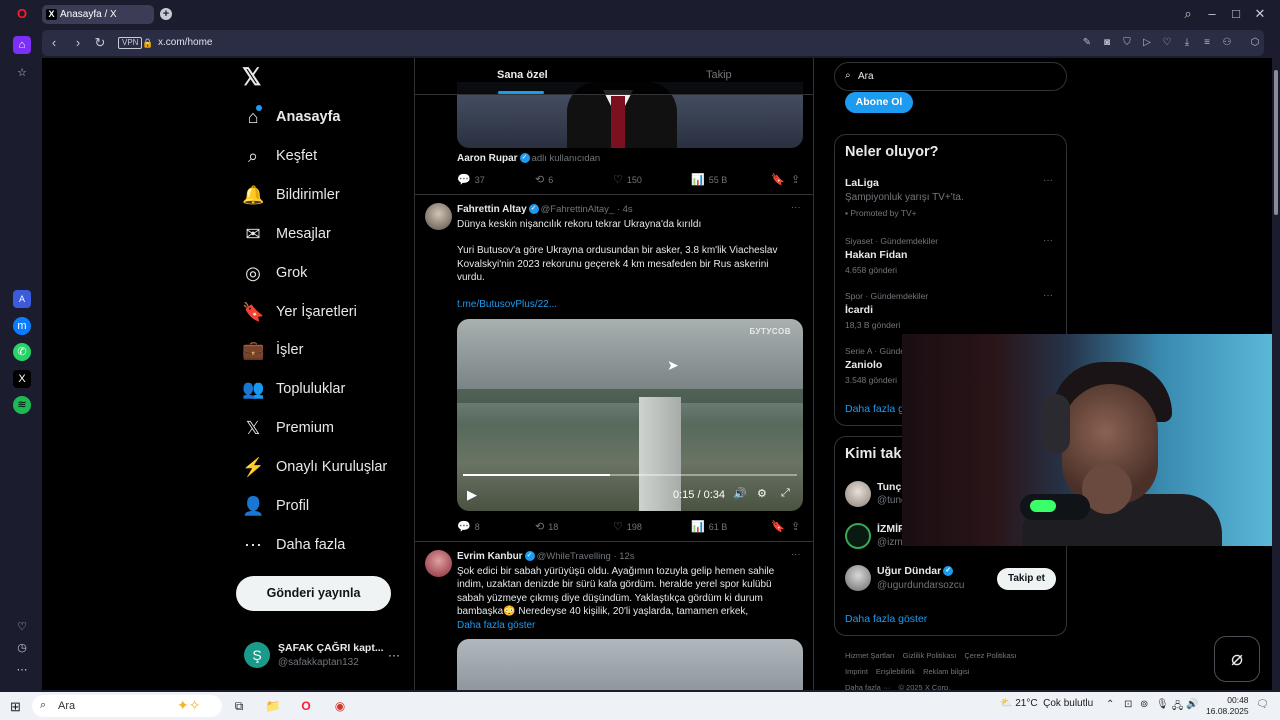  Describe the element at coordinates (627, 179) in the screenshot. I see `like-button: ♡ 150` at that location.